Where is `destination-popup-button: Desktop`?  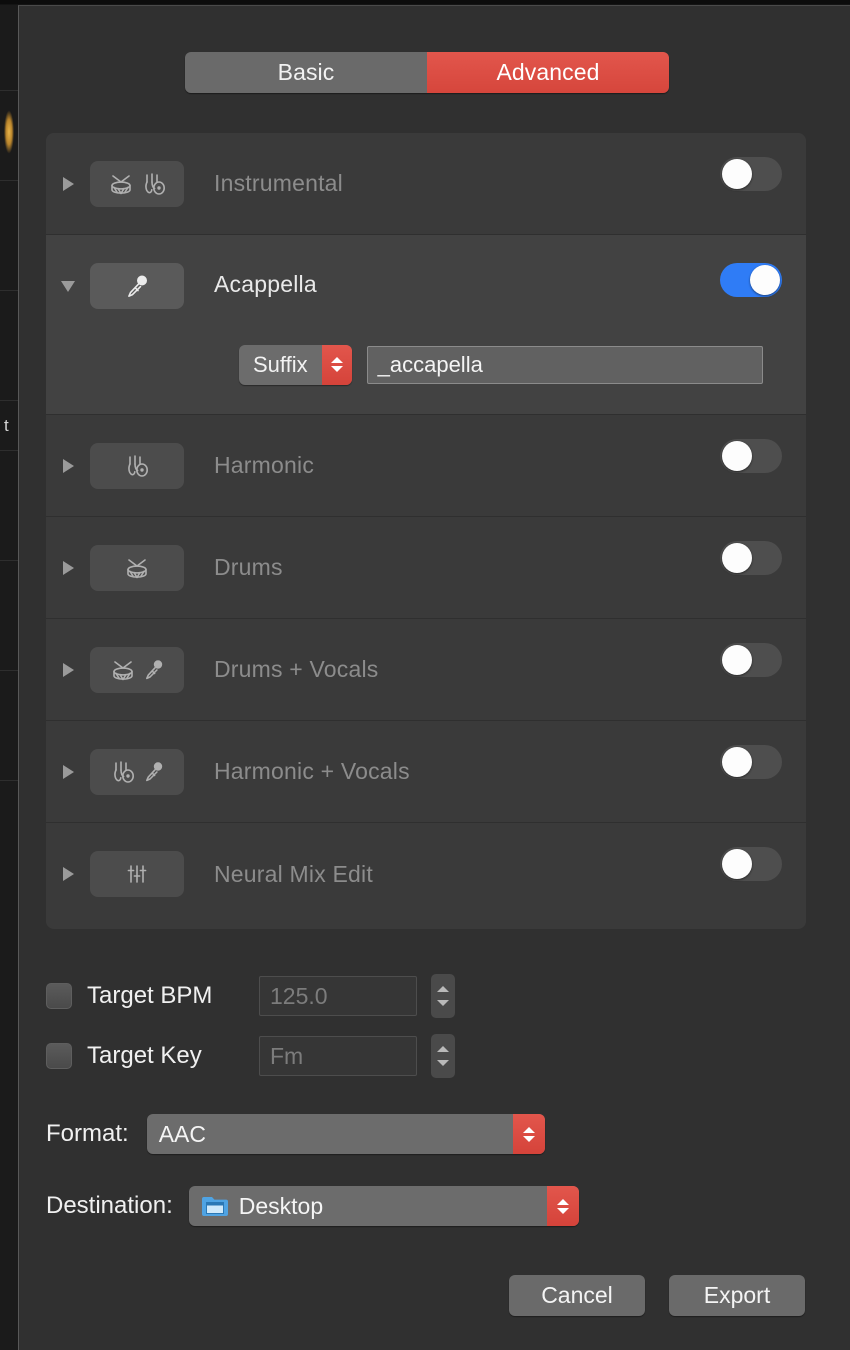 destination-popup-button: Desktop is located at coordinates (383, 1206).